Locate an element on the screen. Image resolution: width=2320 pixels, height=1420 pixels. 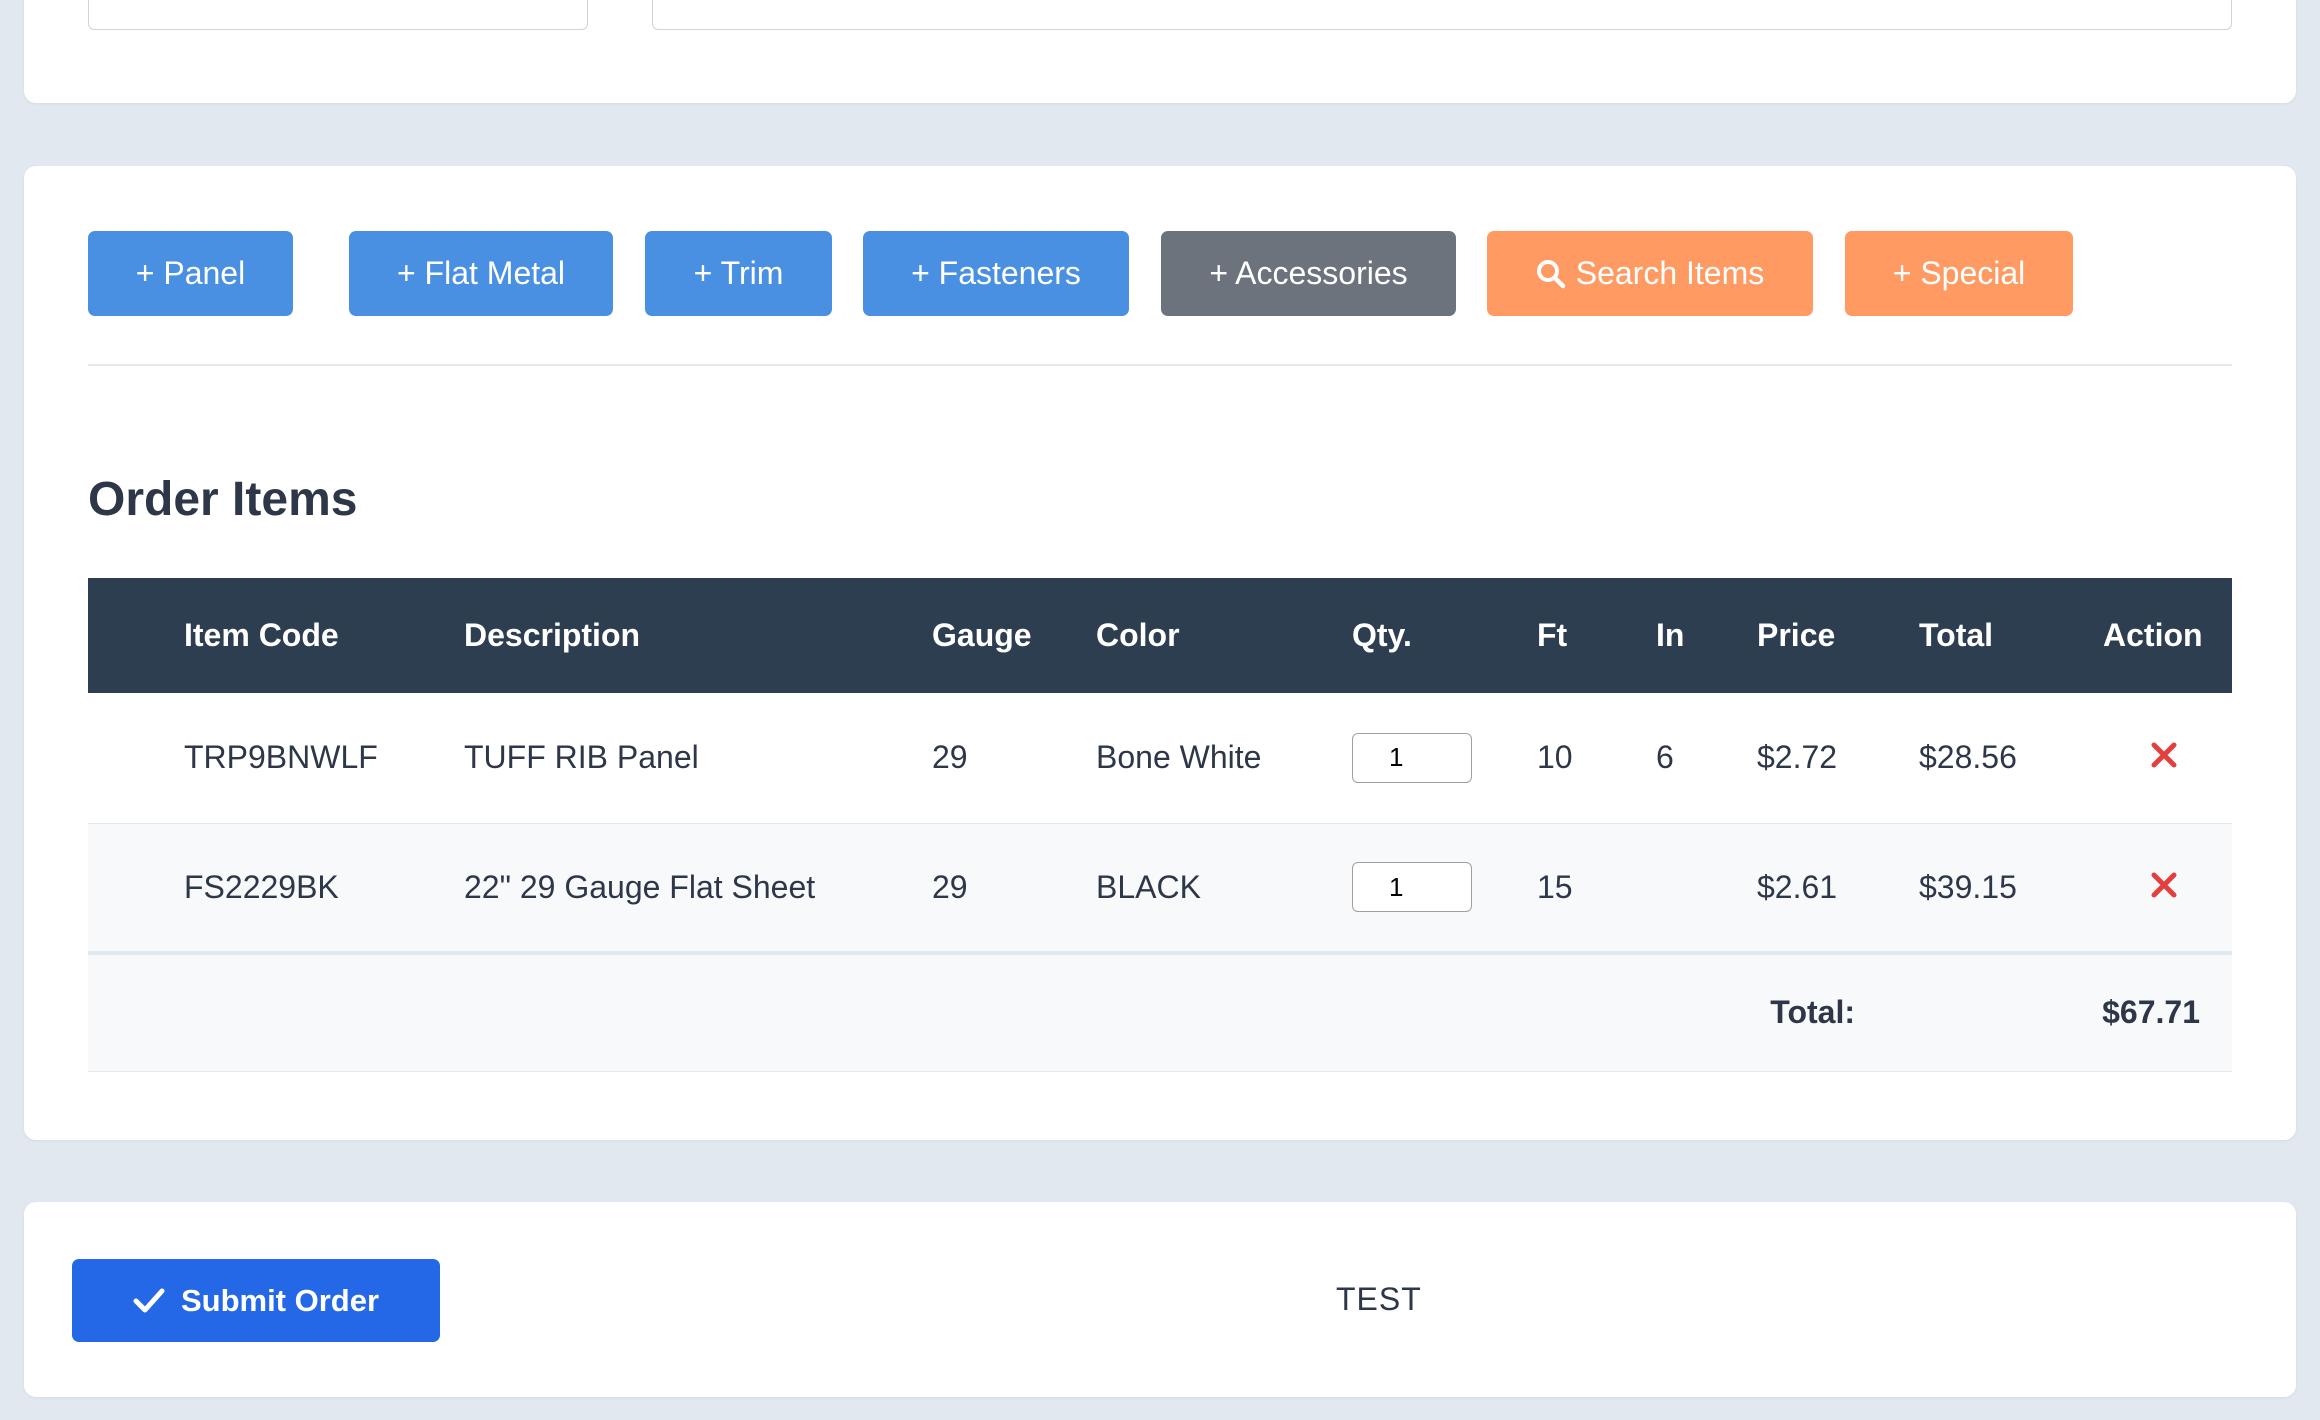
cell-in: 6 is located at coordinates (1665, 757).